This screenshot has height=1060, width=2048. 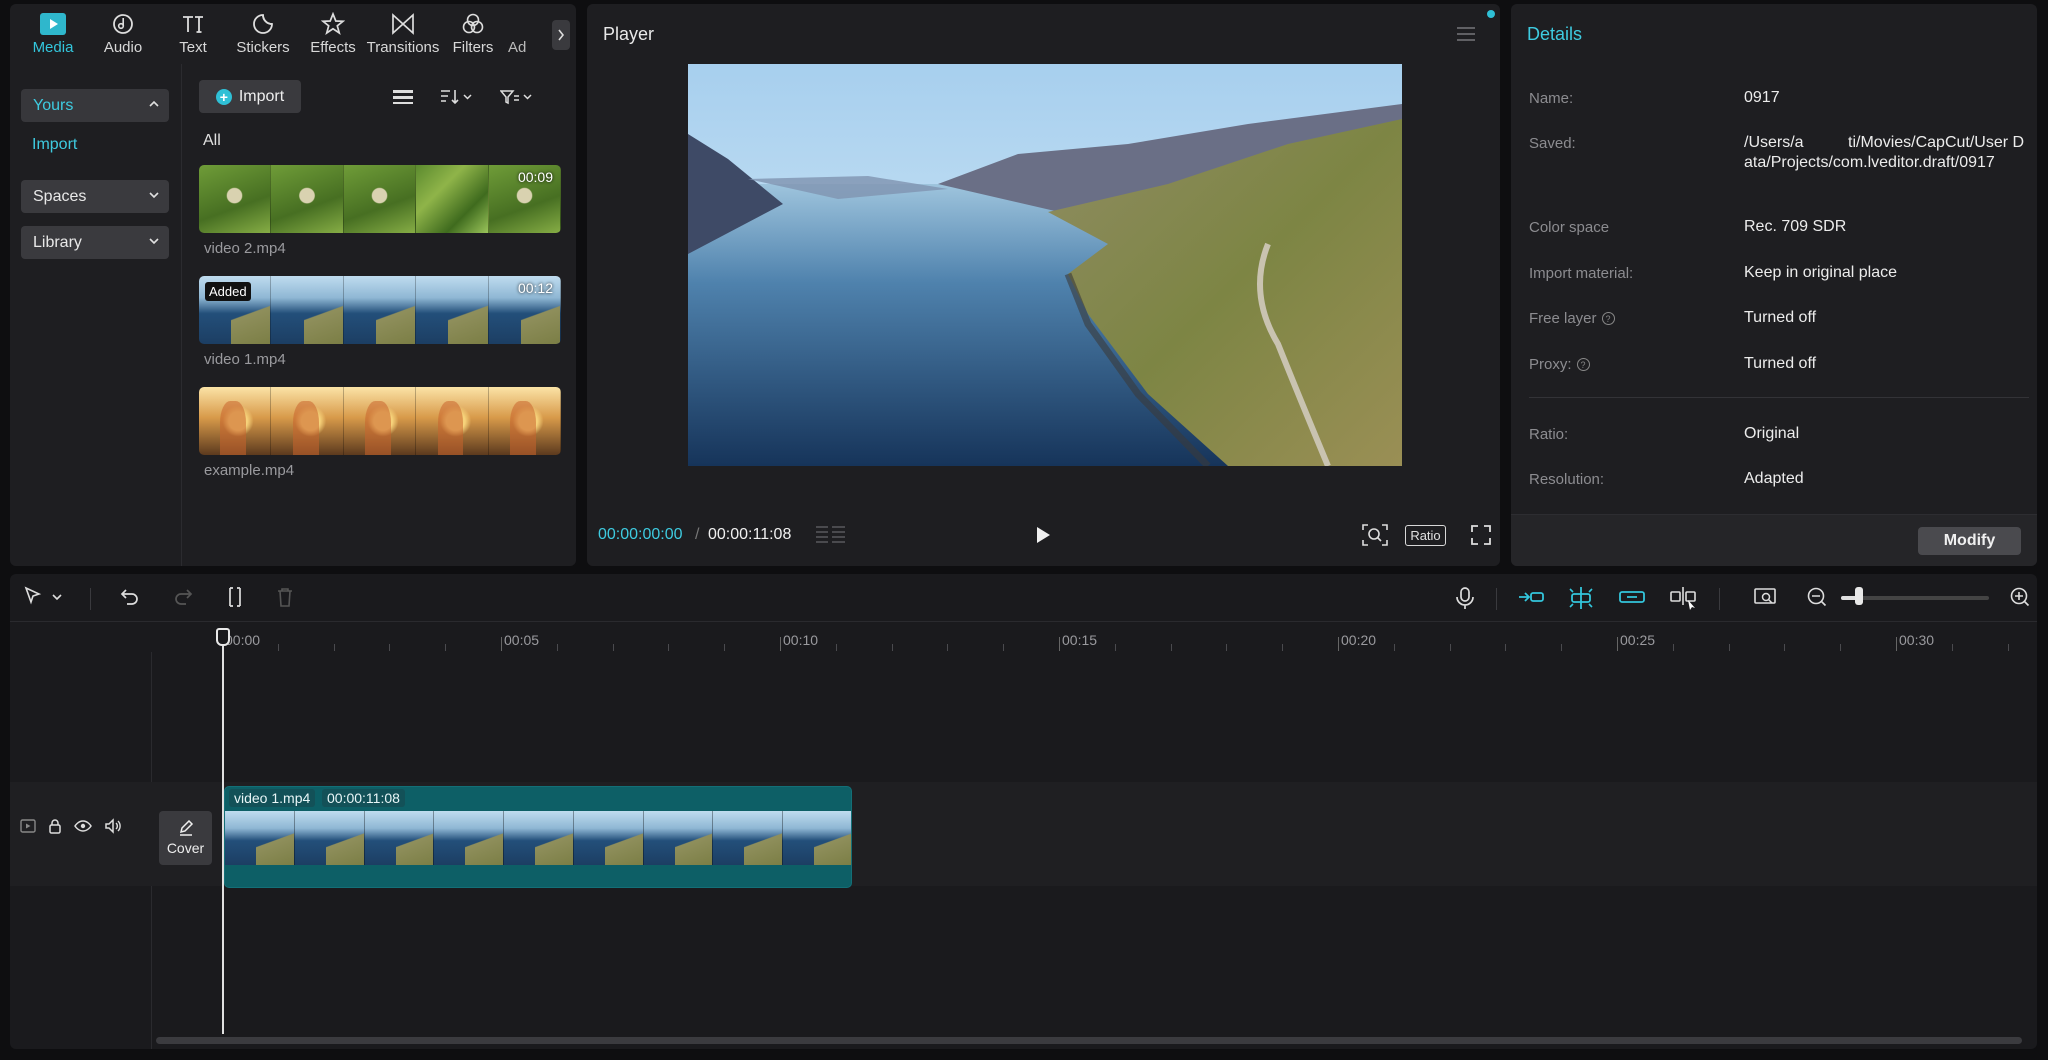 I want to click on play-button, so click(x=1043, y=535).